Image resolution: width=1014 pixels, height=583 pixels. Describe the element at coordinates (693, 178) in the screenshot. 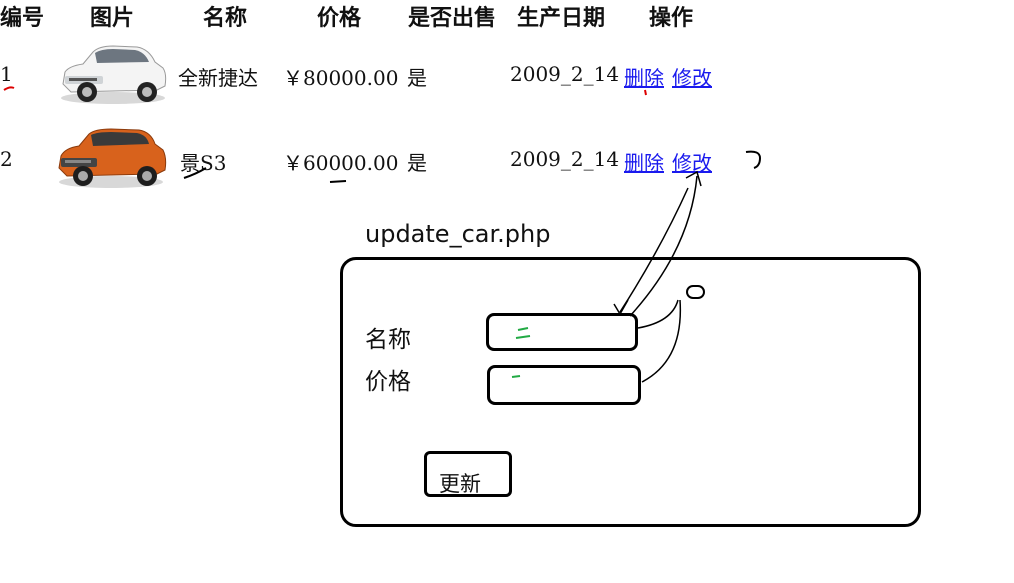

I see `arrow-head` at that location.